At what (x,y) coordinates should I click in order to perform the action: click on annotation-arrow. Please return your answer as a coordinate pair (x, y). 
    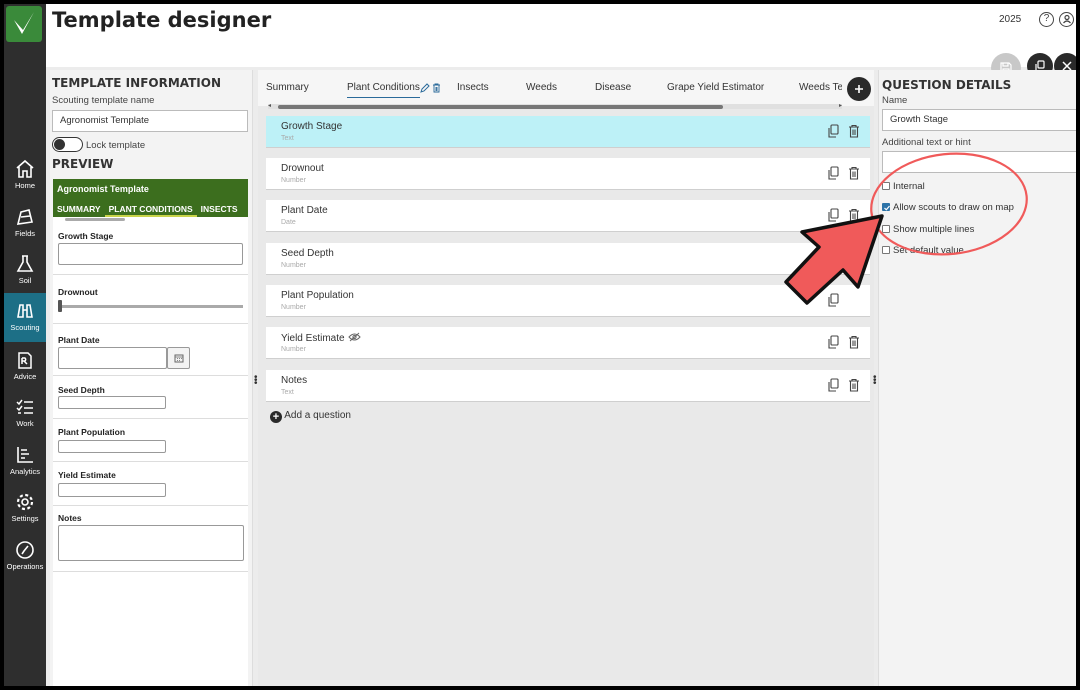
    Looking at the image, I should click on (834, 259).